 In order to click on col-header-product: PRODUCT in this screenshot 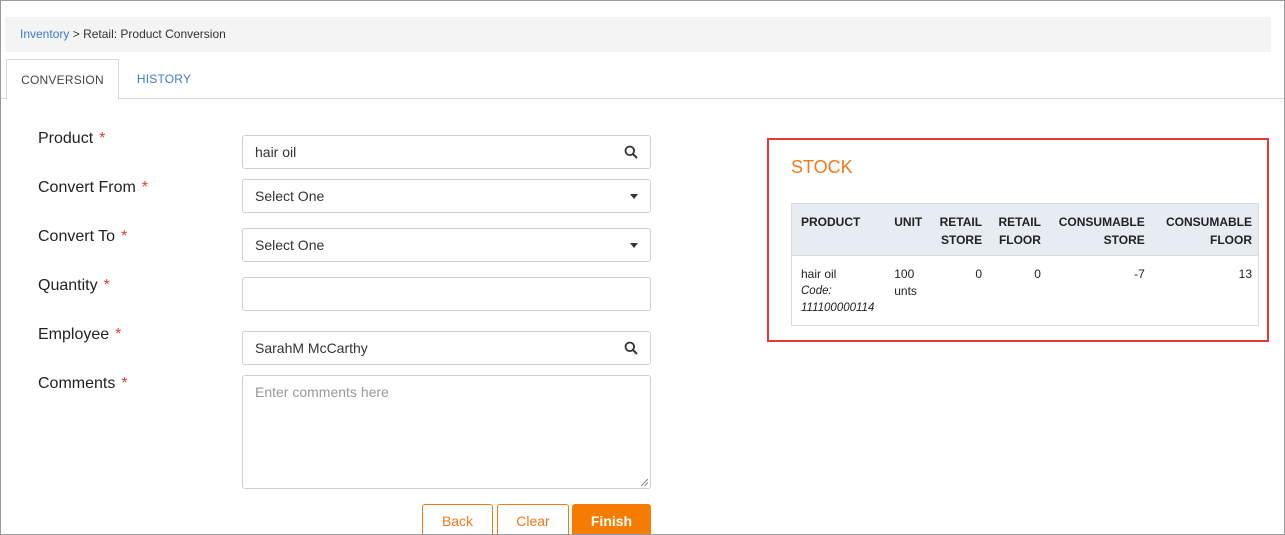, I will do `click(840, 229)`.